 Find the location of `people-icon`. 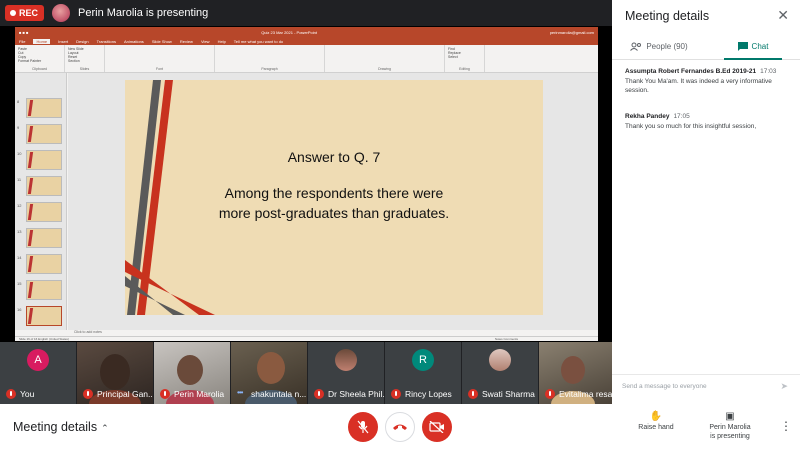

people-icon is located at coordinates (636, 46).